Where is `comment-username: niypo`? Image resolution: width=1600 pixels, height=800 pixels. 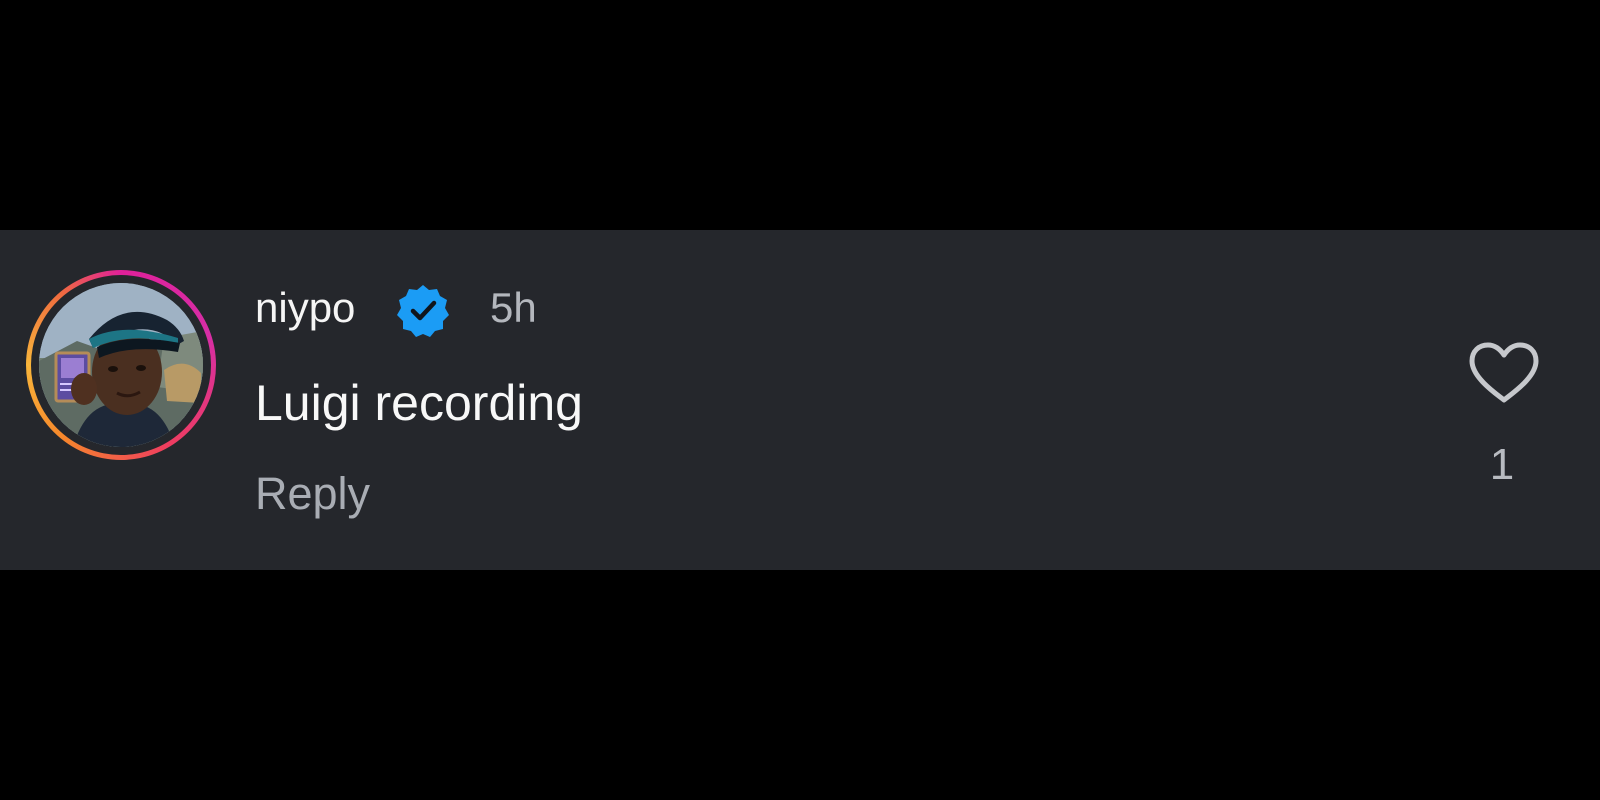 comment-username: niypo is located at coordinates (305, 308).